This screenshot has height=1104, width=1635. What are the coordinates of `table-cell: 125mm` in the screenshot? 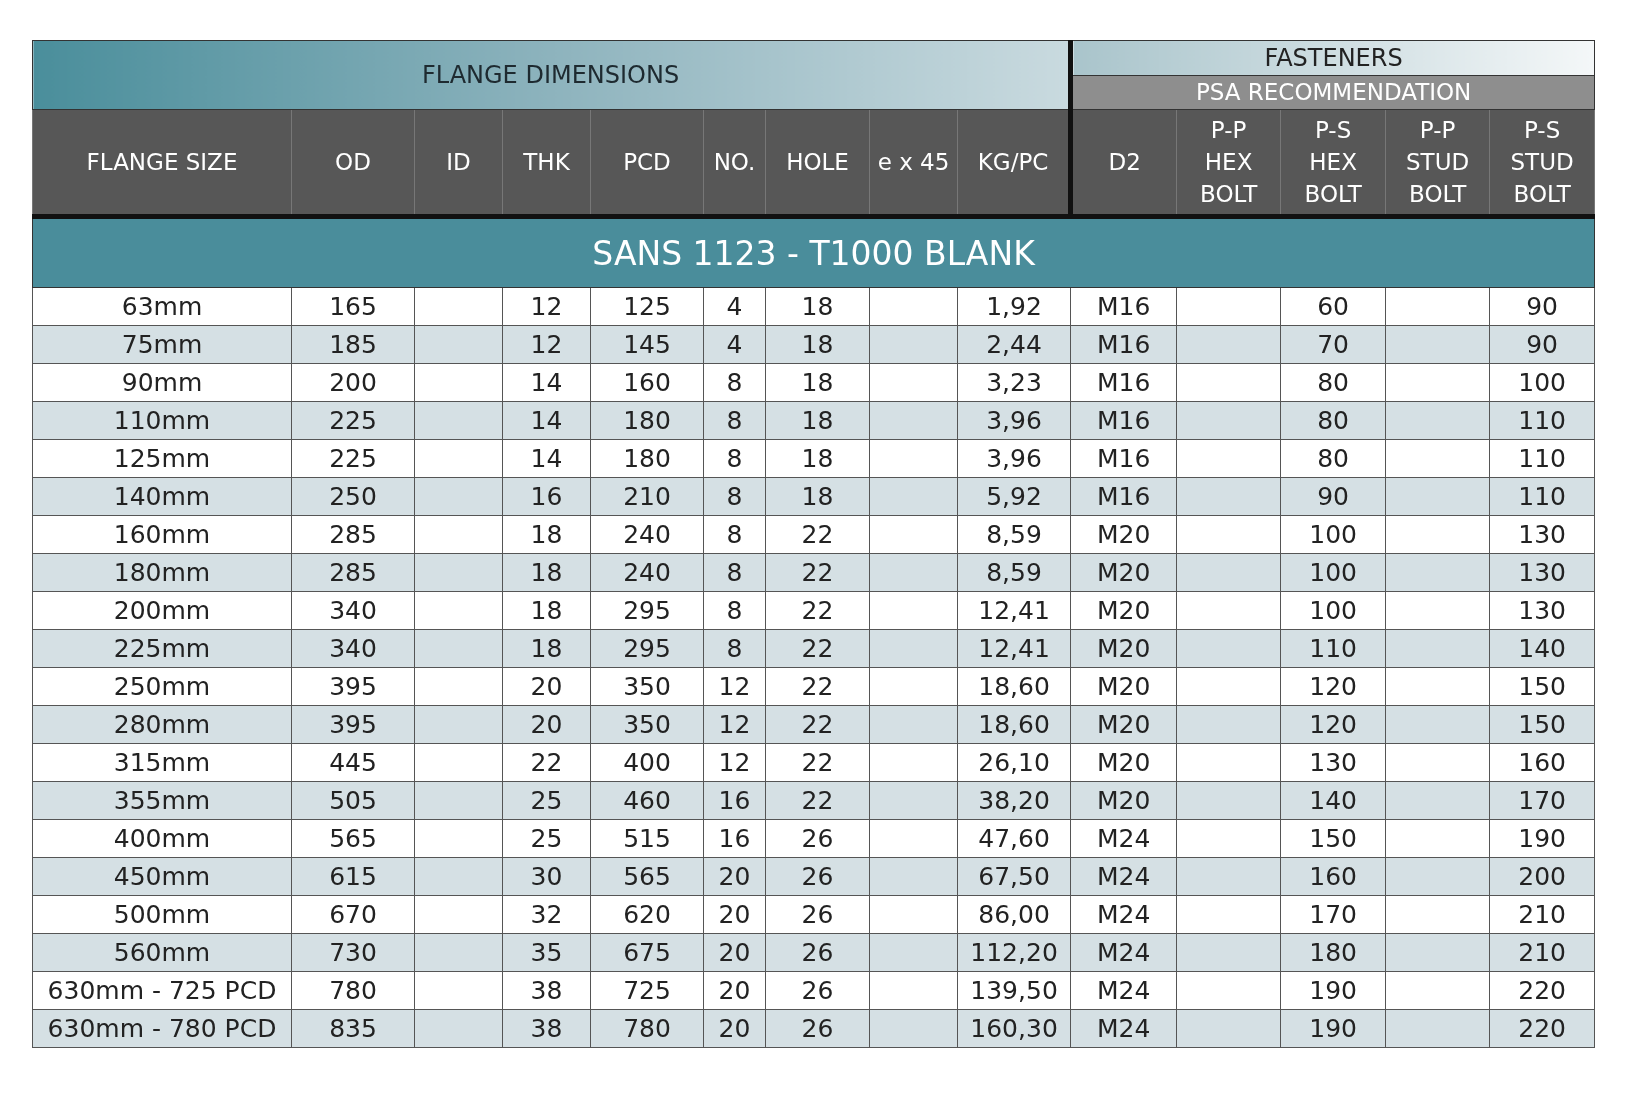 It's located at (162, 458).